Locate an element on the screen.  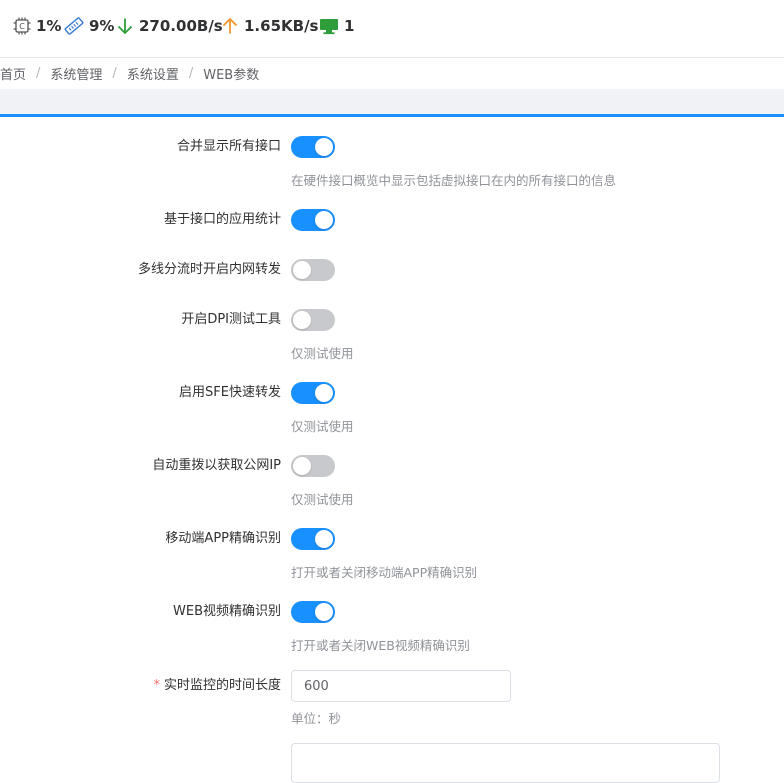
switch-dpi-test-tool is located at coordinates (313, 320).